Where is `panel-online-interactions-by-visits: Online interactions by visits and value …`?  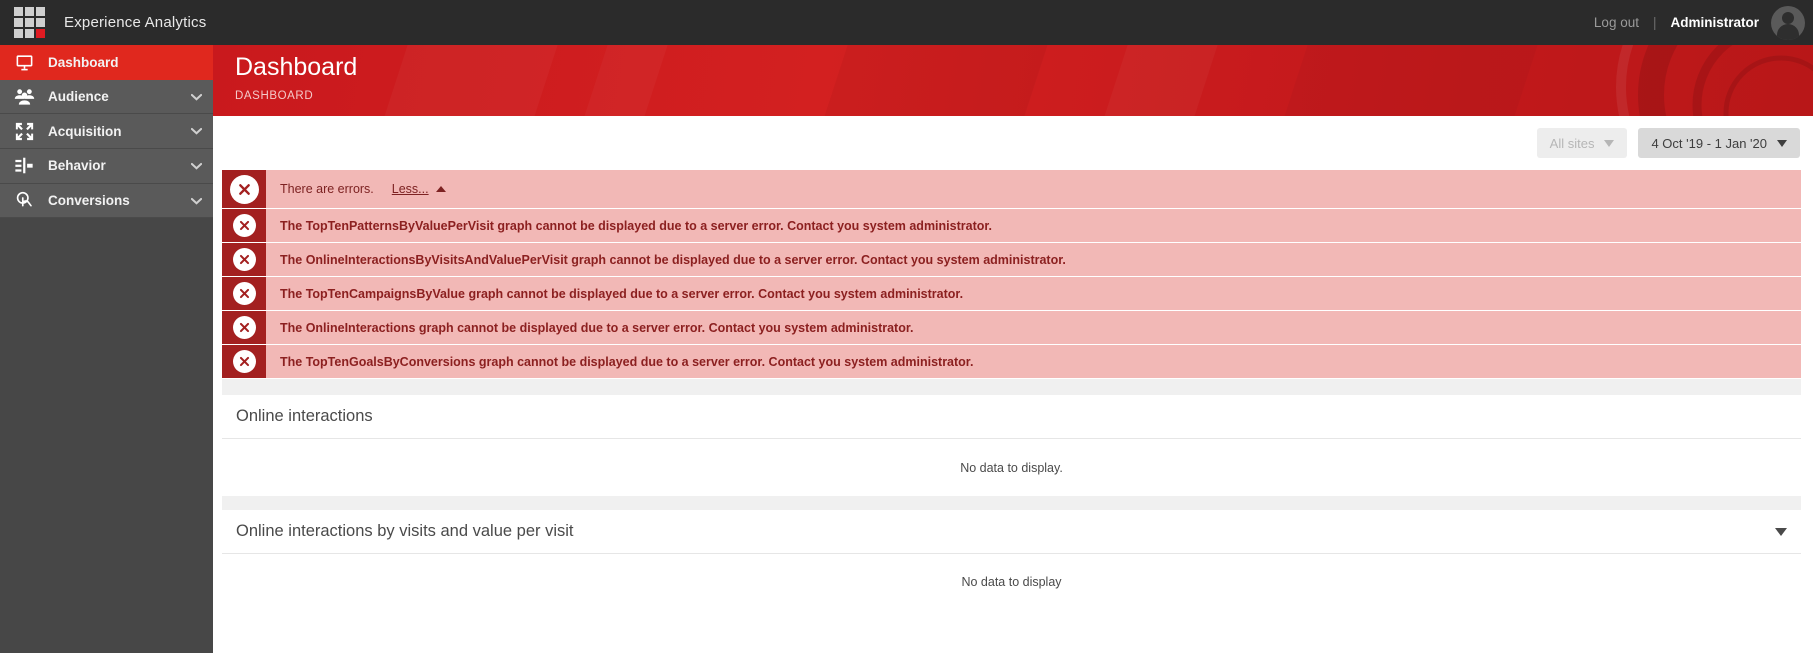
panel-online-interactions-by-visits: Online interactions by visits and value … is located at coordinates (1011, 559).